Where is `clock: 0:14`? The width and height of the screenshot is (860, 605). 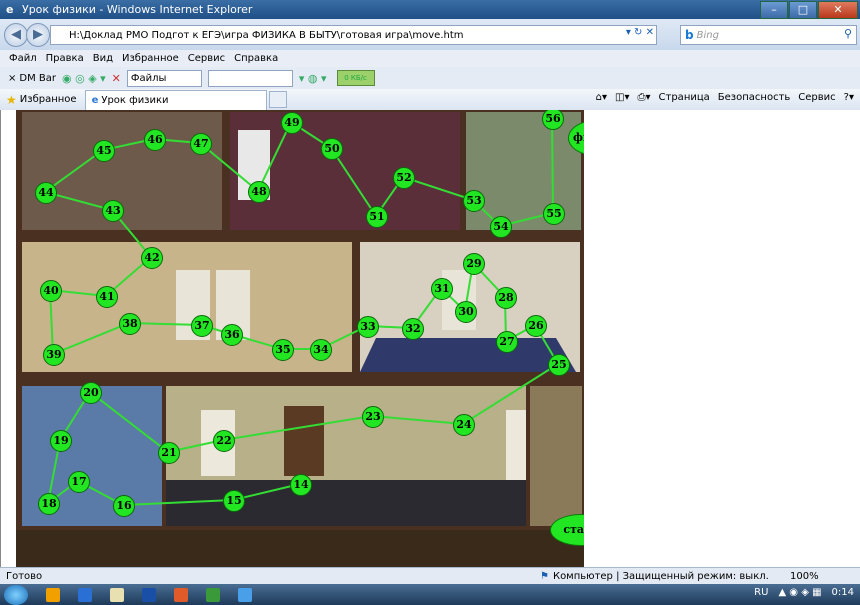 clock: 0:14 is located at coordinates (843, 592).